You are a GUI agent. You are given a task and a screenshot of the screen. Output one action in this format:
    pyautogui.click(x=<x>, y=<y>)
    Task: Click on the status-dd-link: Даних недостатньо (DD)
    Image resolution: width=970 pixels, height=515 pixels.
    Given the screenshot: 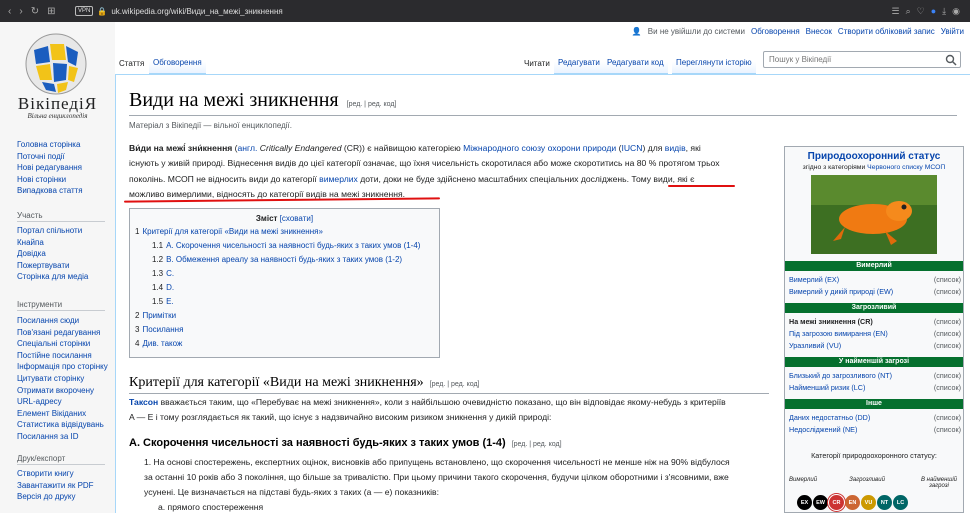 What is the action you would take?
    pyautogui.click(x=829, y=417)
    